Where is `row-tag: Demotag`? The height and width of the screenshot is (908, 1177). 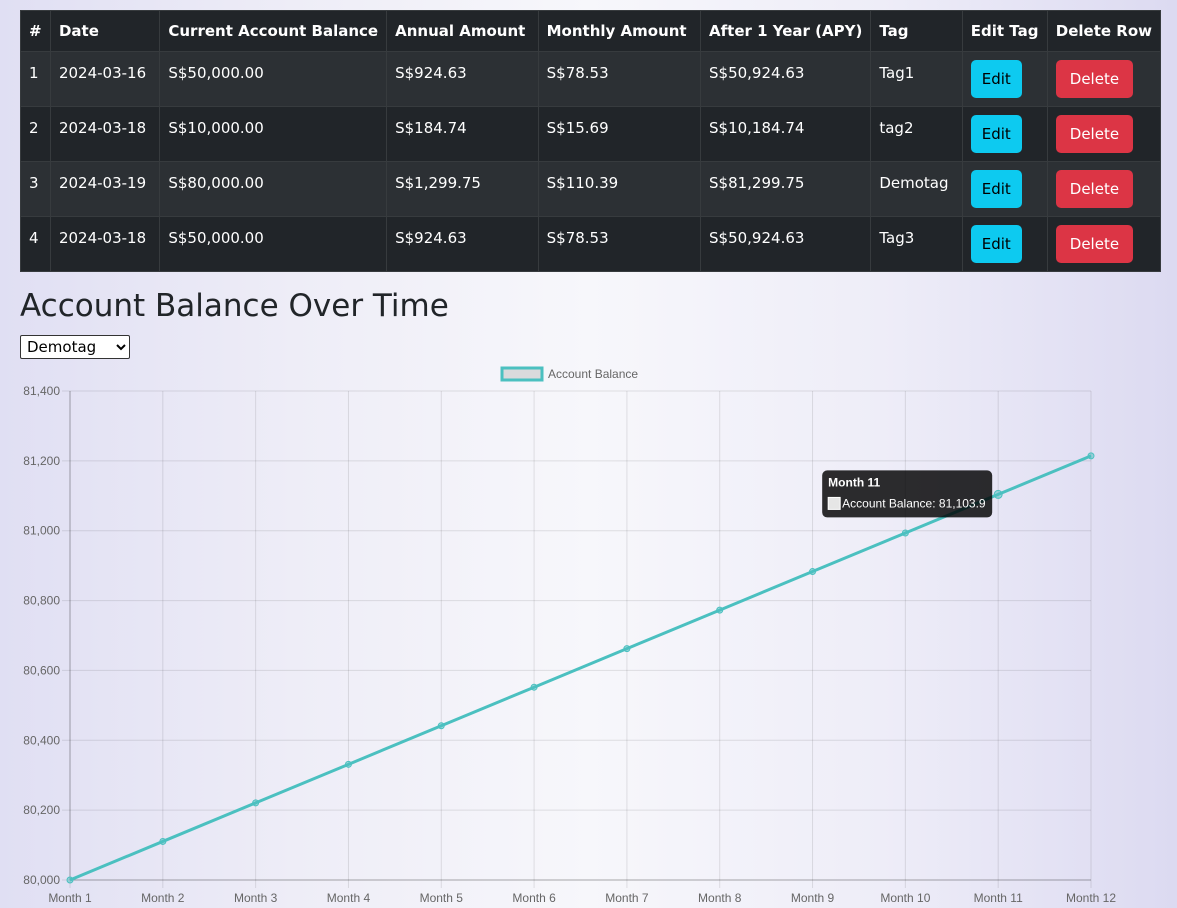 row-tag: Demotag is located at coordinates (916, 189).